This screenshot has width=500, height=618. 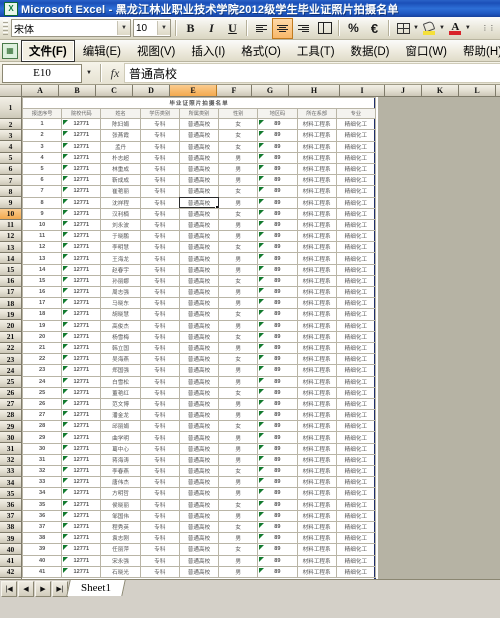 I want to click on table-cell: 34, so click(x=42, y=493).